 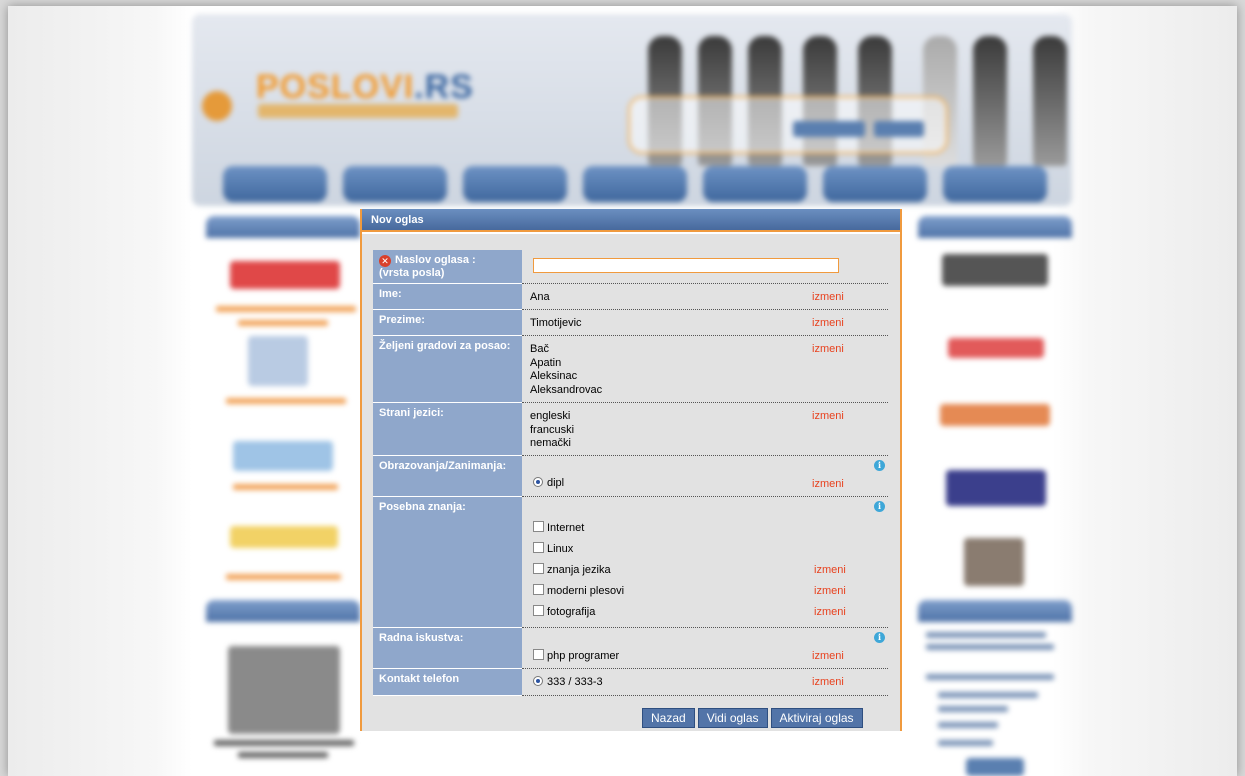 I want to click on left-column-title-bar, so click(x=283, y=227).